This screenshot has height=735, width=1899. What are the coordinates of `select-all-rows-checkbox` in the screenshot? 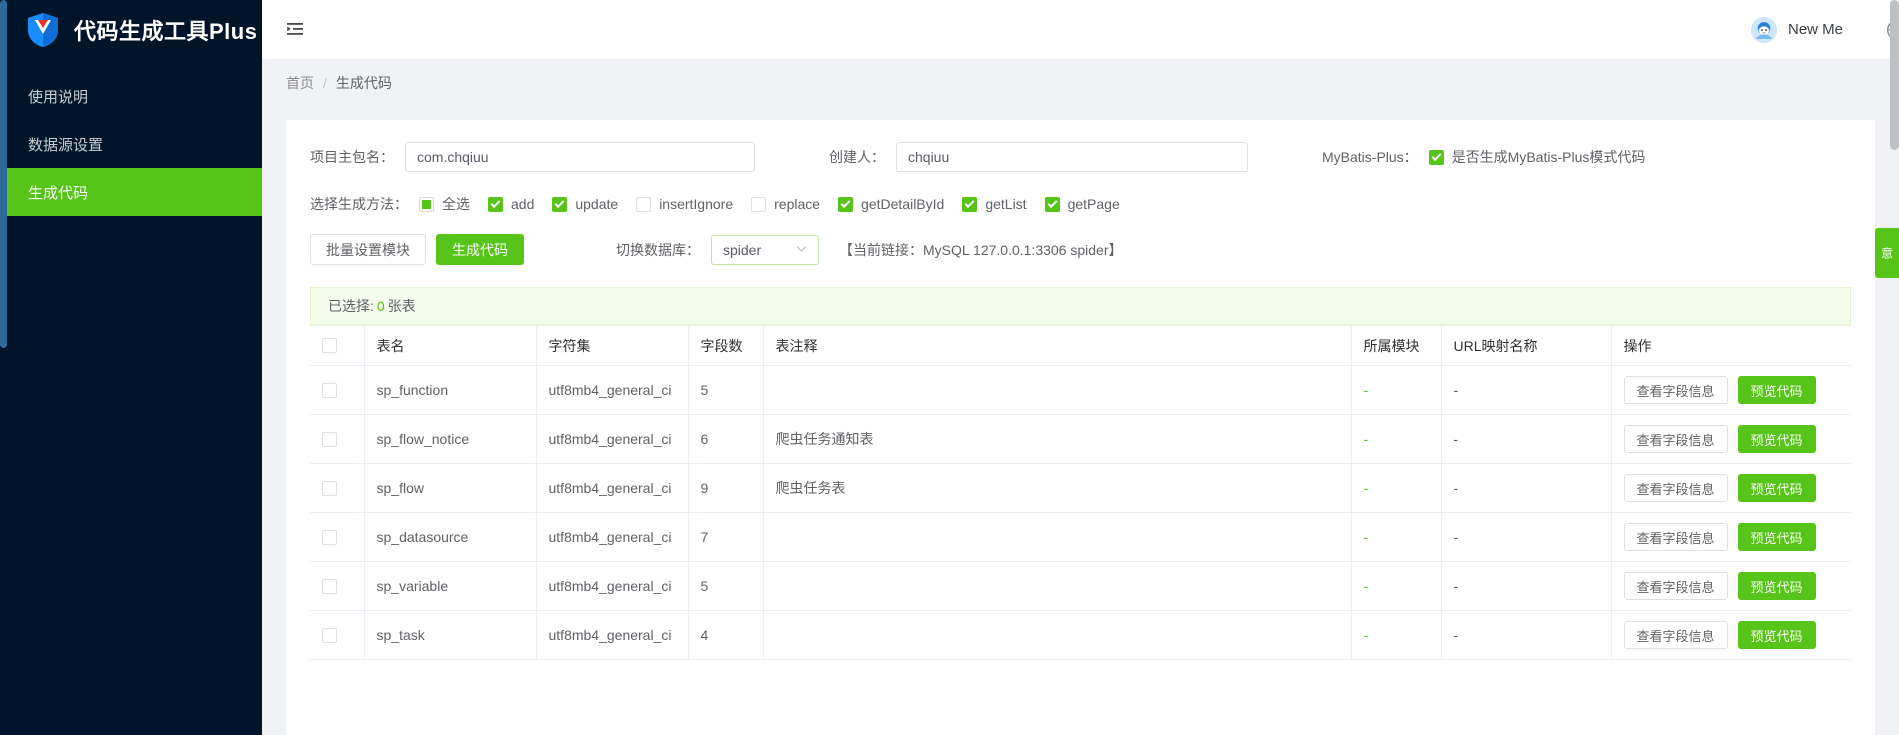 It's located at (329, 345).